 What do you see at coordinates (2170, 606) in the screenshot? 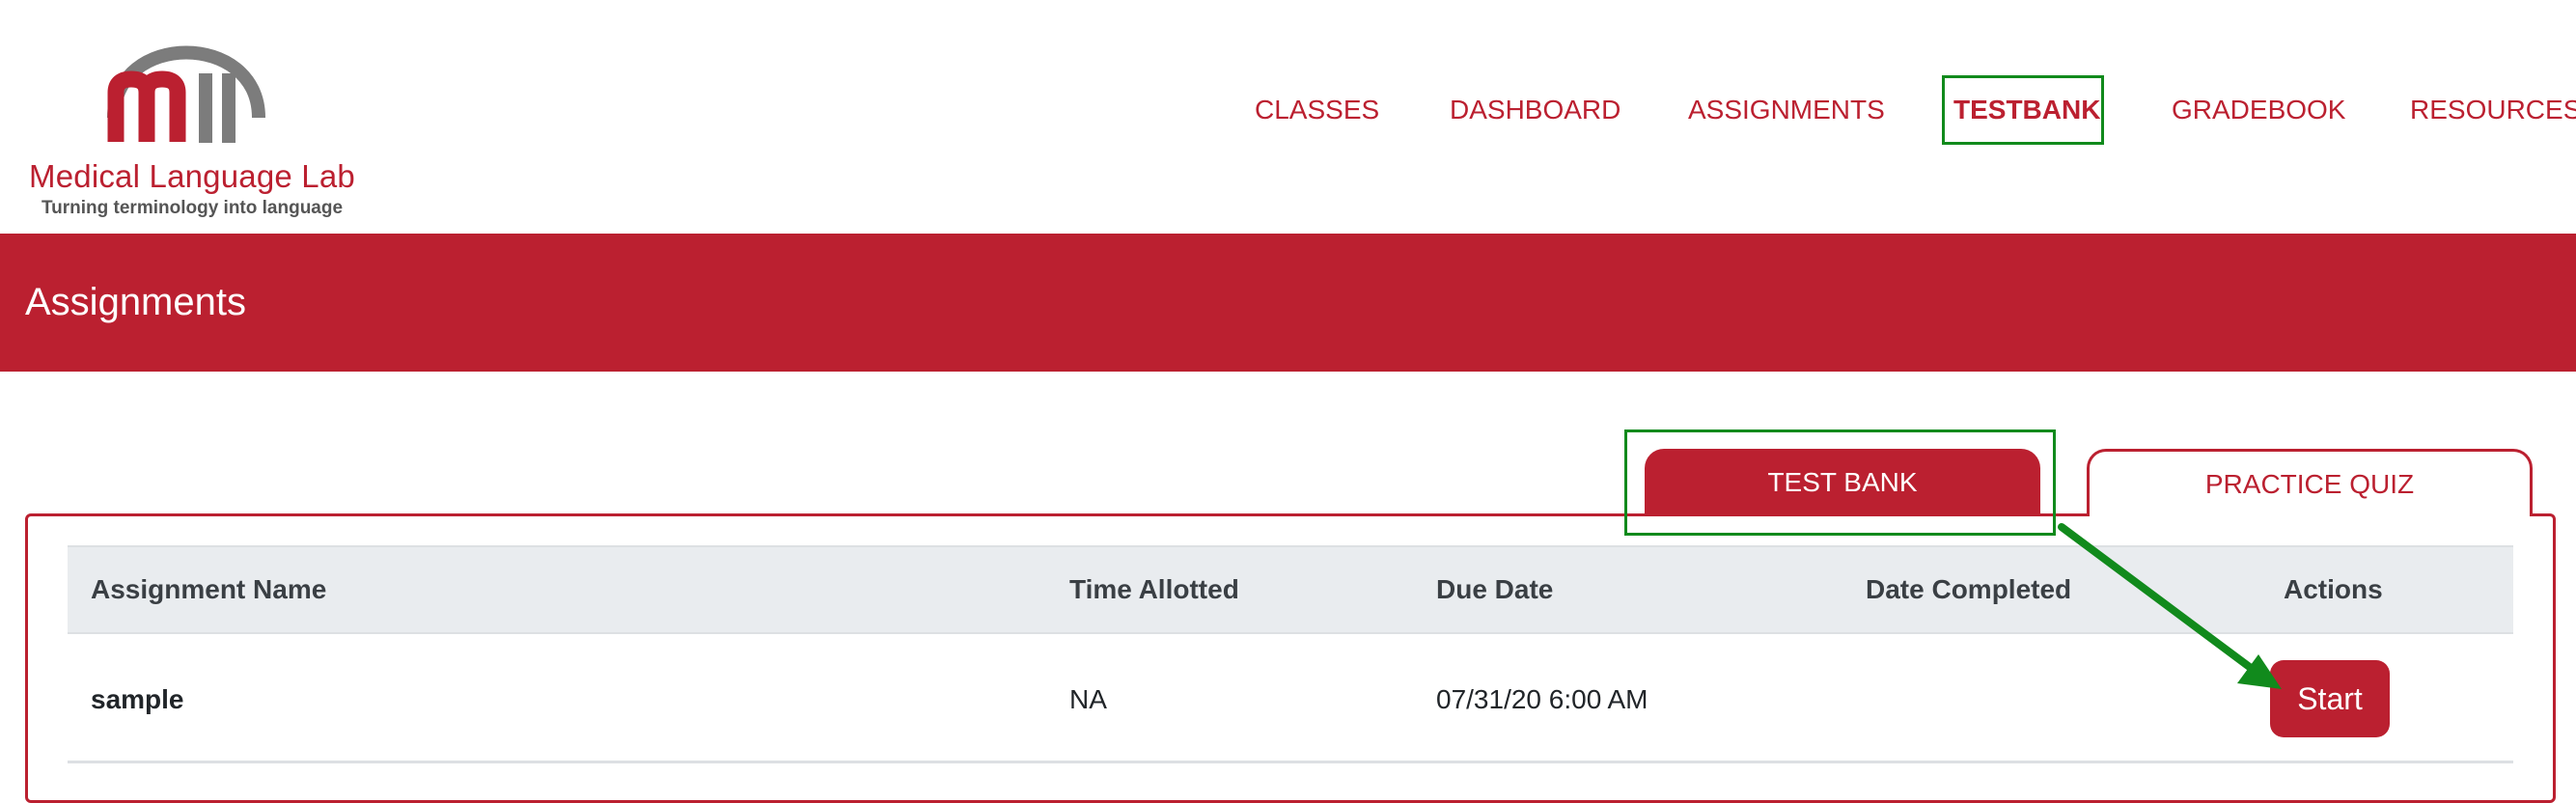
I see `arrow-icon` at bounding box center [2170, 606].